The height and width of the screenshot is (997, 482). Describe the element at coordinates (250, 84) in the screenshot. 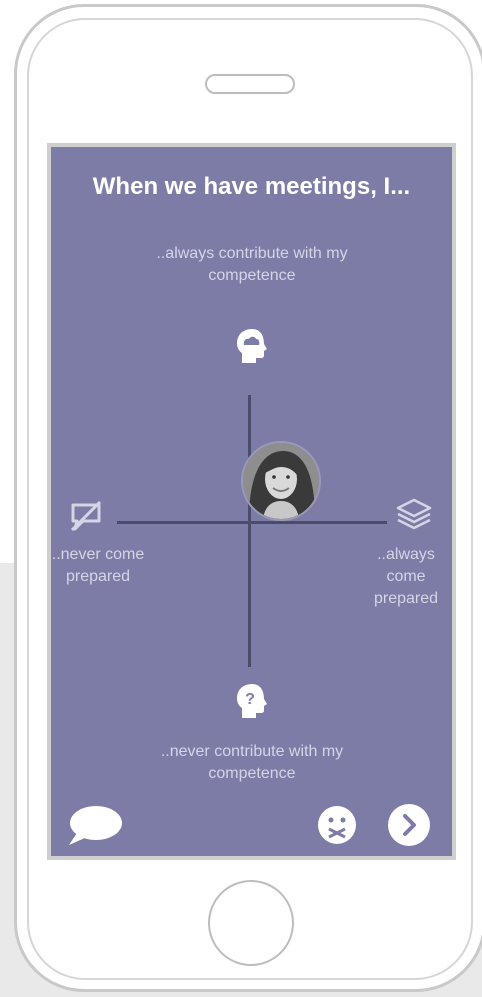

I see `phone-speaker` at that location.